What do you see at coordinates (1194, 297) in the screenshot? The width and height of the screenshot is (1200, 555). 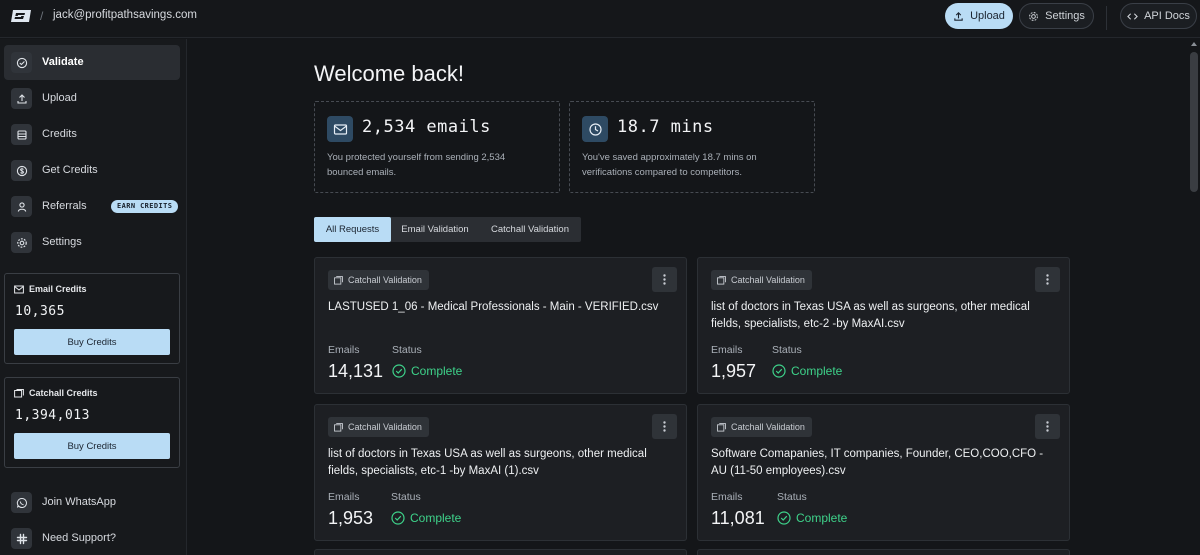 I see `main-scrollbar` at bounding box center [1194, 297].